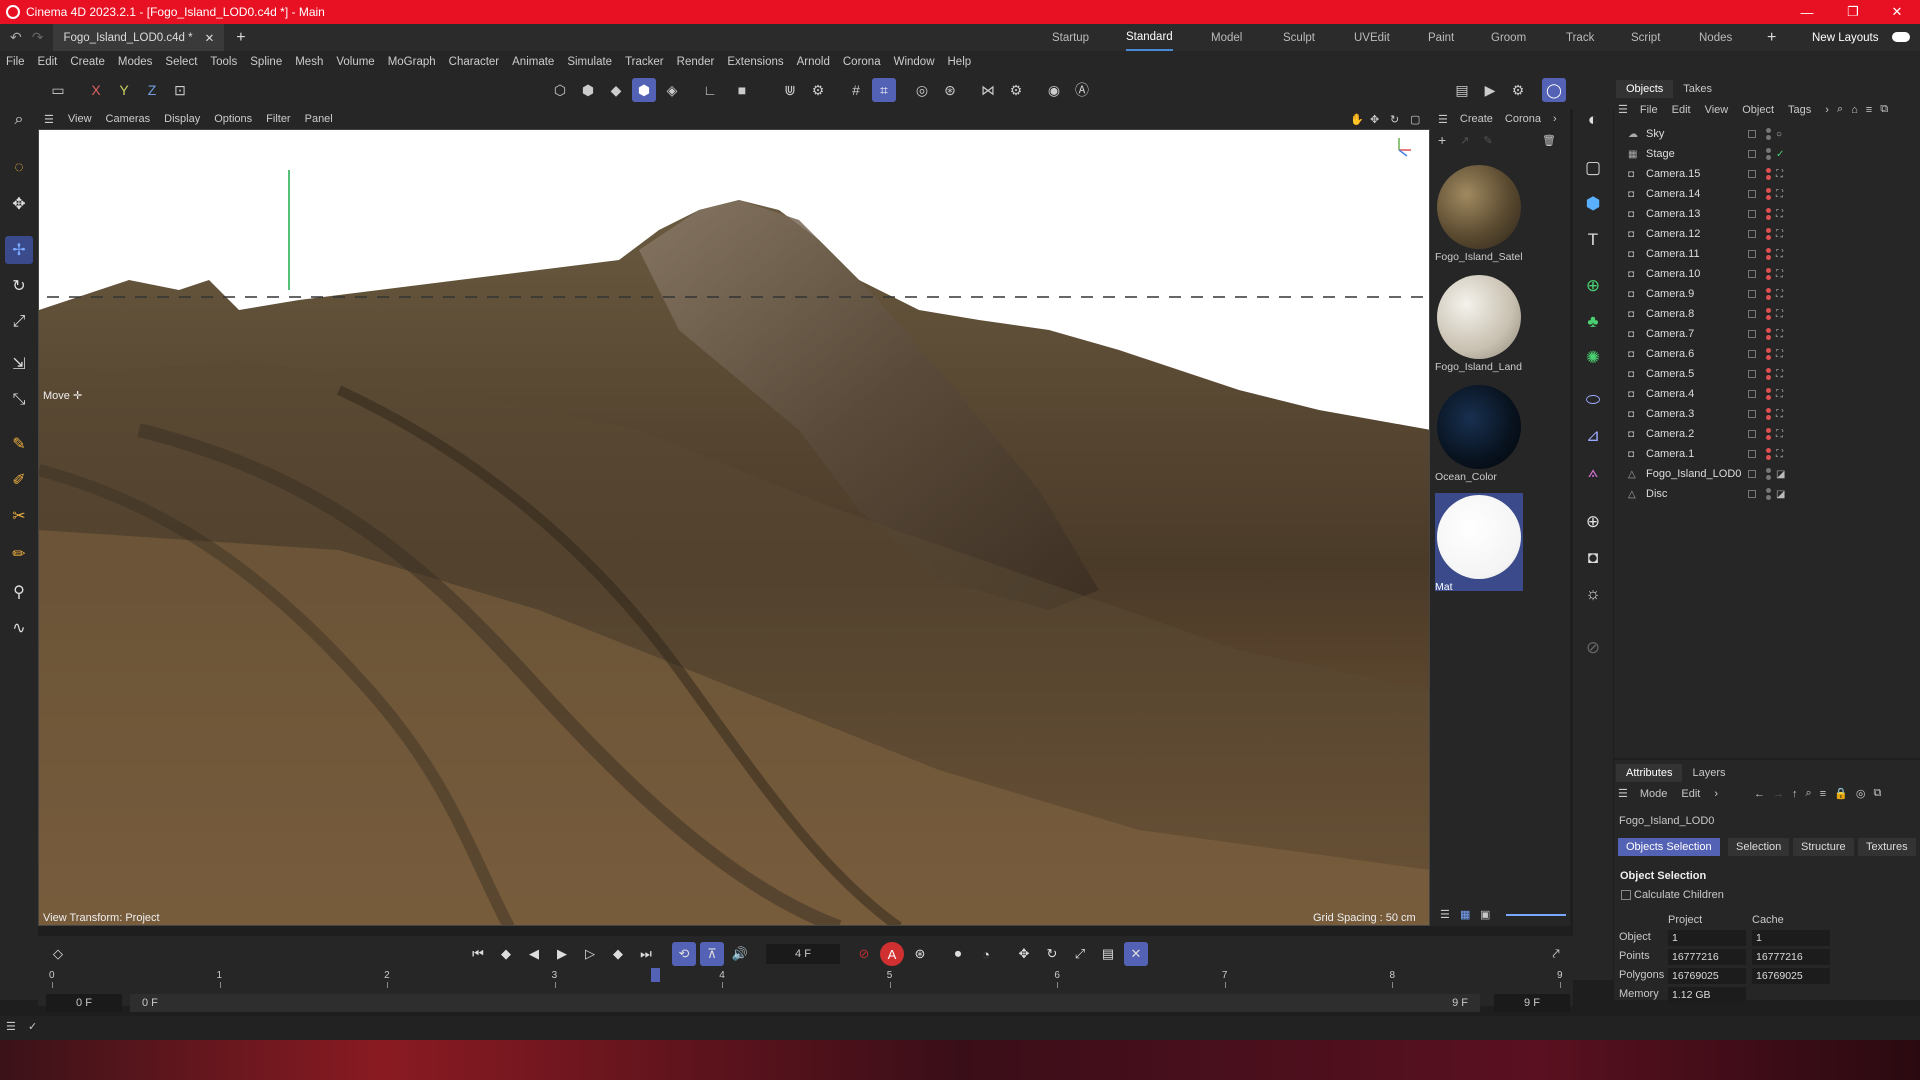 The width and height of the screenshot is (1920, 1080). What do you see at coordinates (1845, 37) in the screenshot?
I see `new-layouts-label: New Layouts` at bounding box center [1845, 37].